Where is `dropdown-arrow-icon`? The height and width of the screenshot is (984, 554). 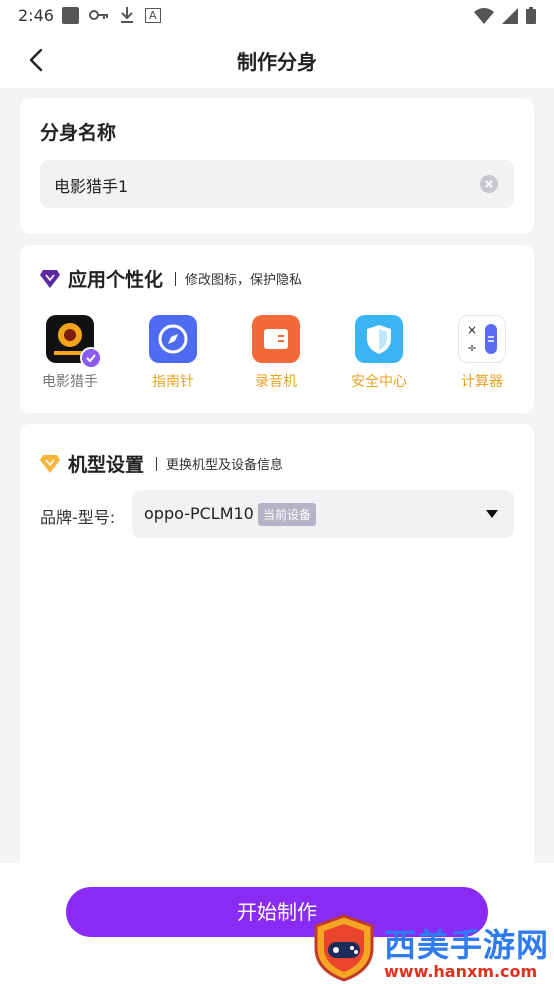 dropdown-arrow-icon is located at coordinates (492, 514).